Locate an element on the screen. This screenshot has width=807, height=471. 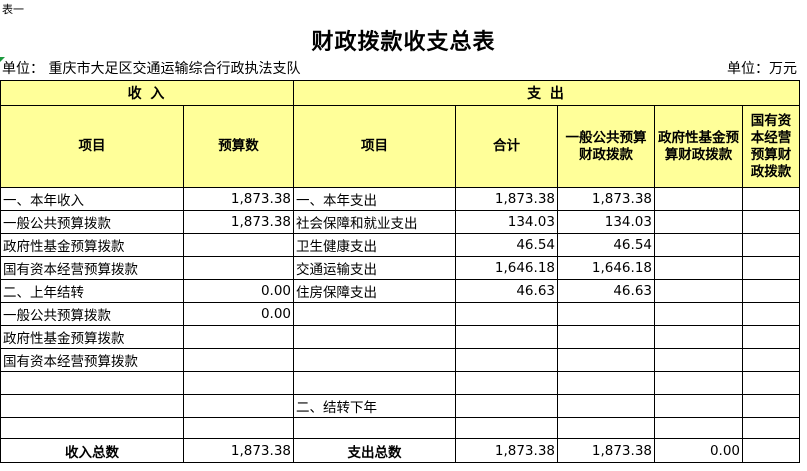
col-expense-total: 合计 is located at coordinates (506, 146).